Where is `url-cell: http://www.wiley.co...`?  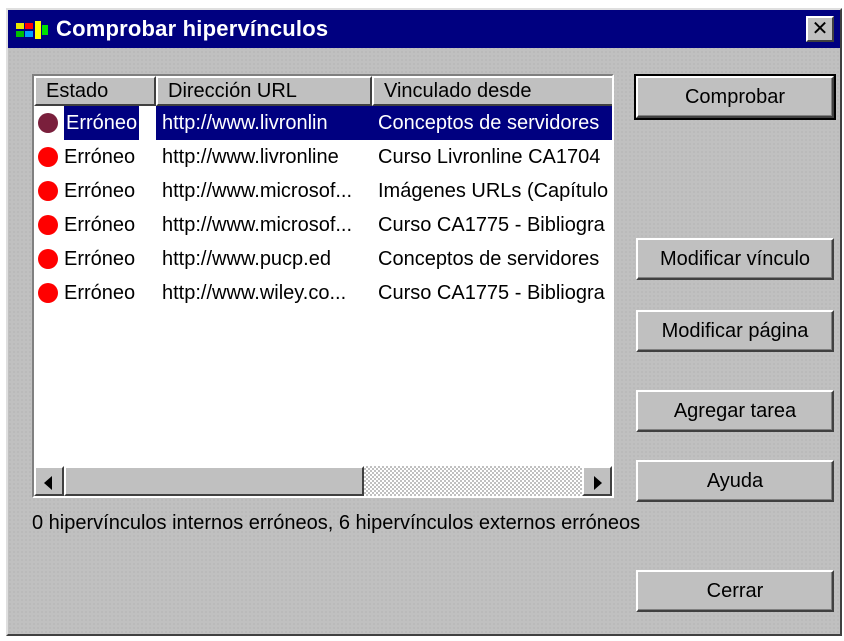
url-cell: http://www.wiley.co... is located at coordinates (254, 293).